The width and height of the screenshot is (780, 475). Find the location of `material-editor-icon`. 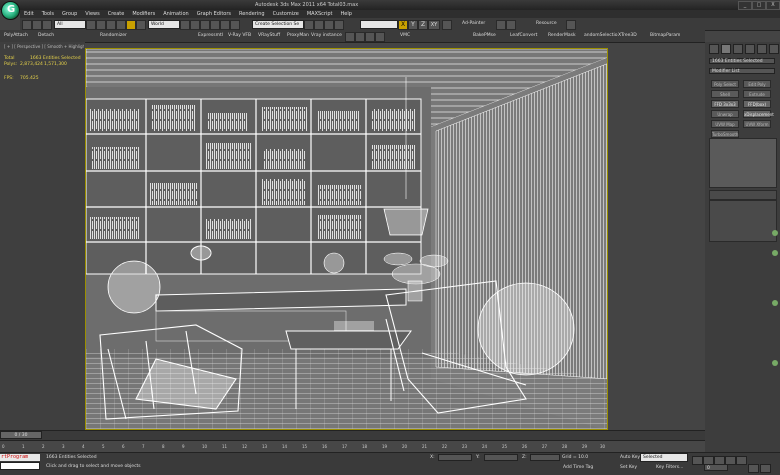

material-editor-icon is located at coordinates (501, 25).